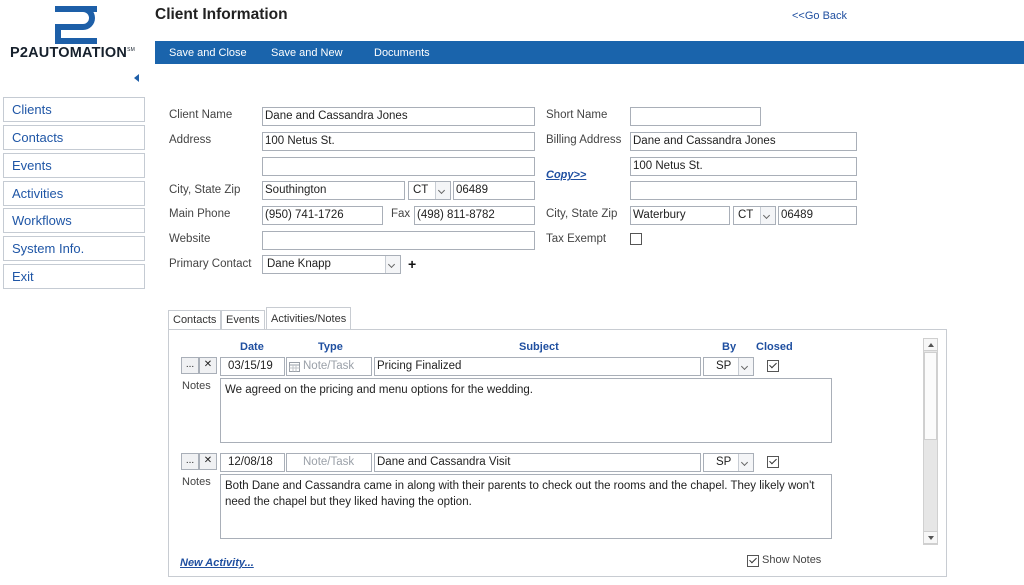 This screenshot has height=585, width=1024. I want to click on website-input, so click(398, 240).